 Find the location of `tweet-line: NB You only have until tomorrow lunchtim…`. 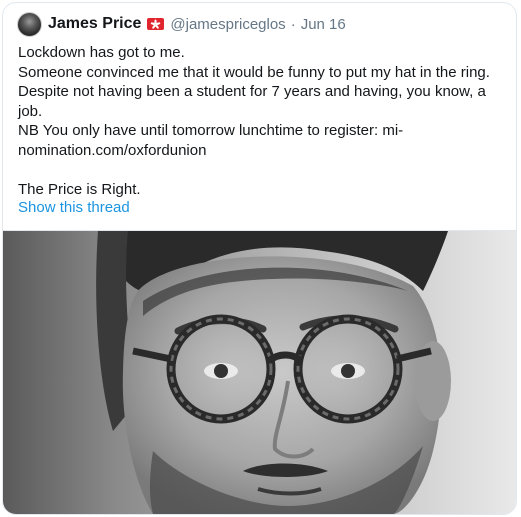

tweet-line: NB You only have until tomorrow lunchtim… is located at coordinates (211, 140).